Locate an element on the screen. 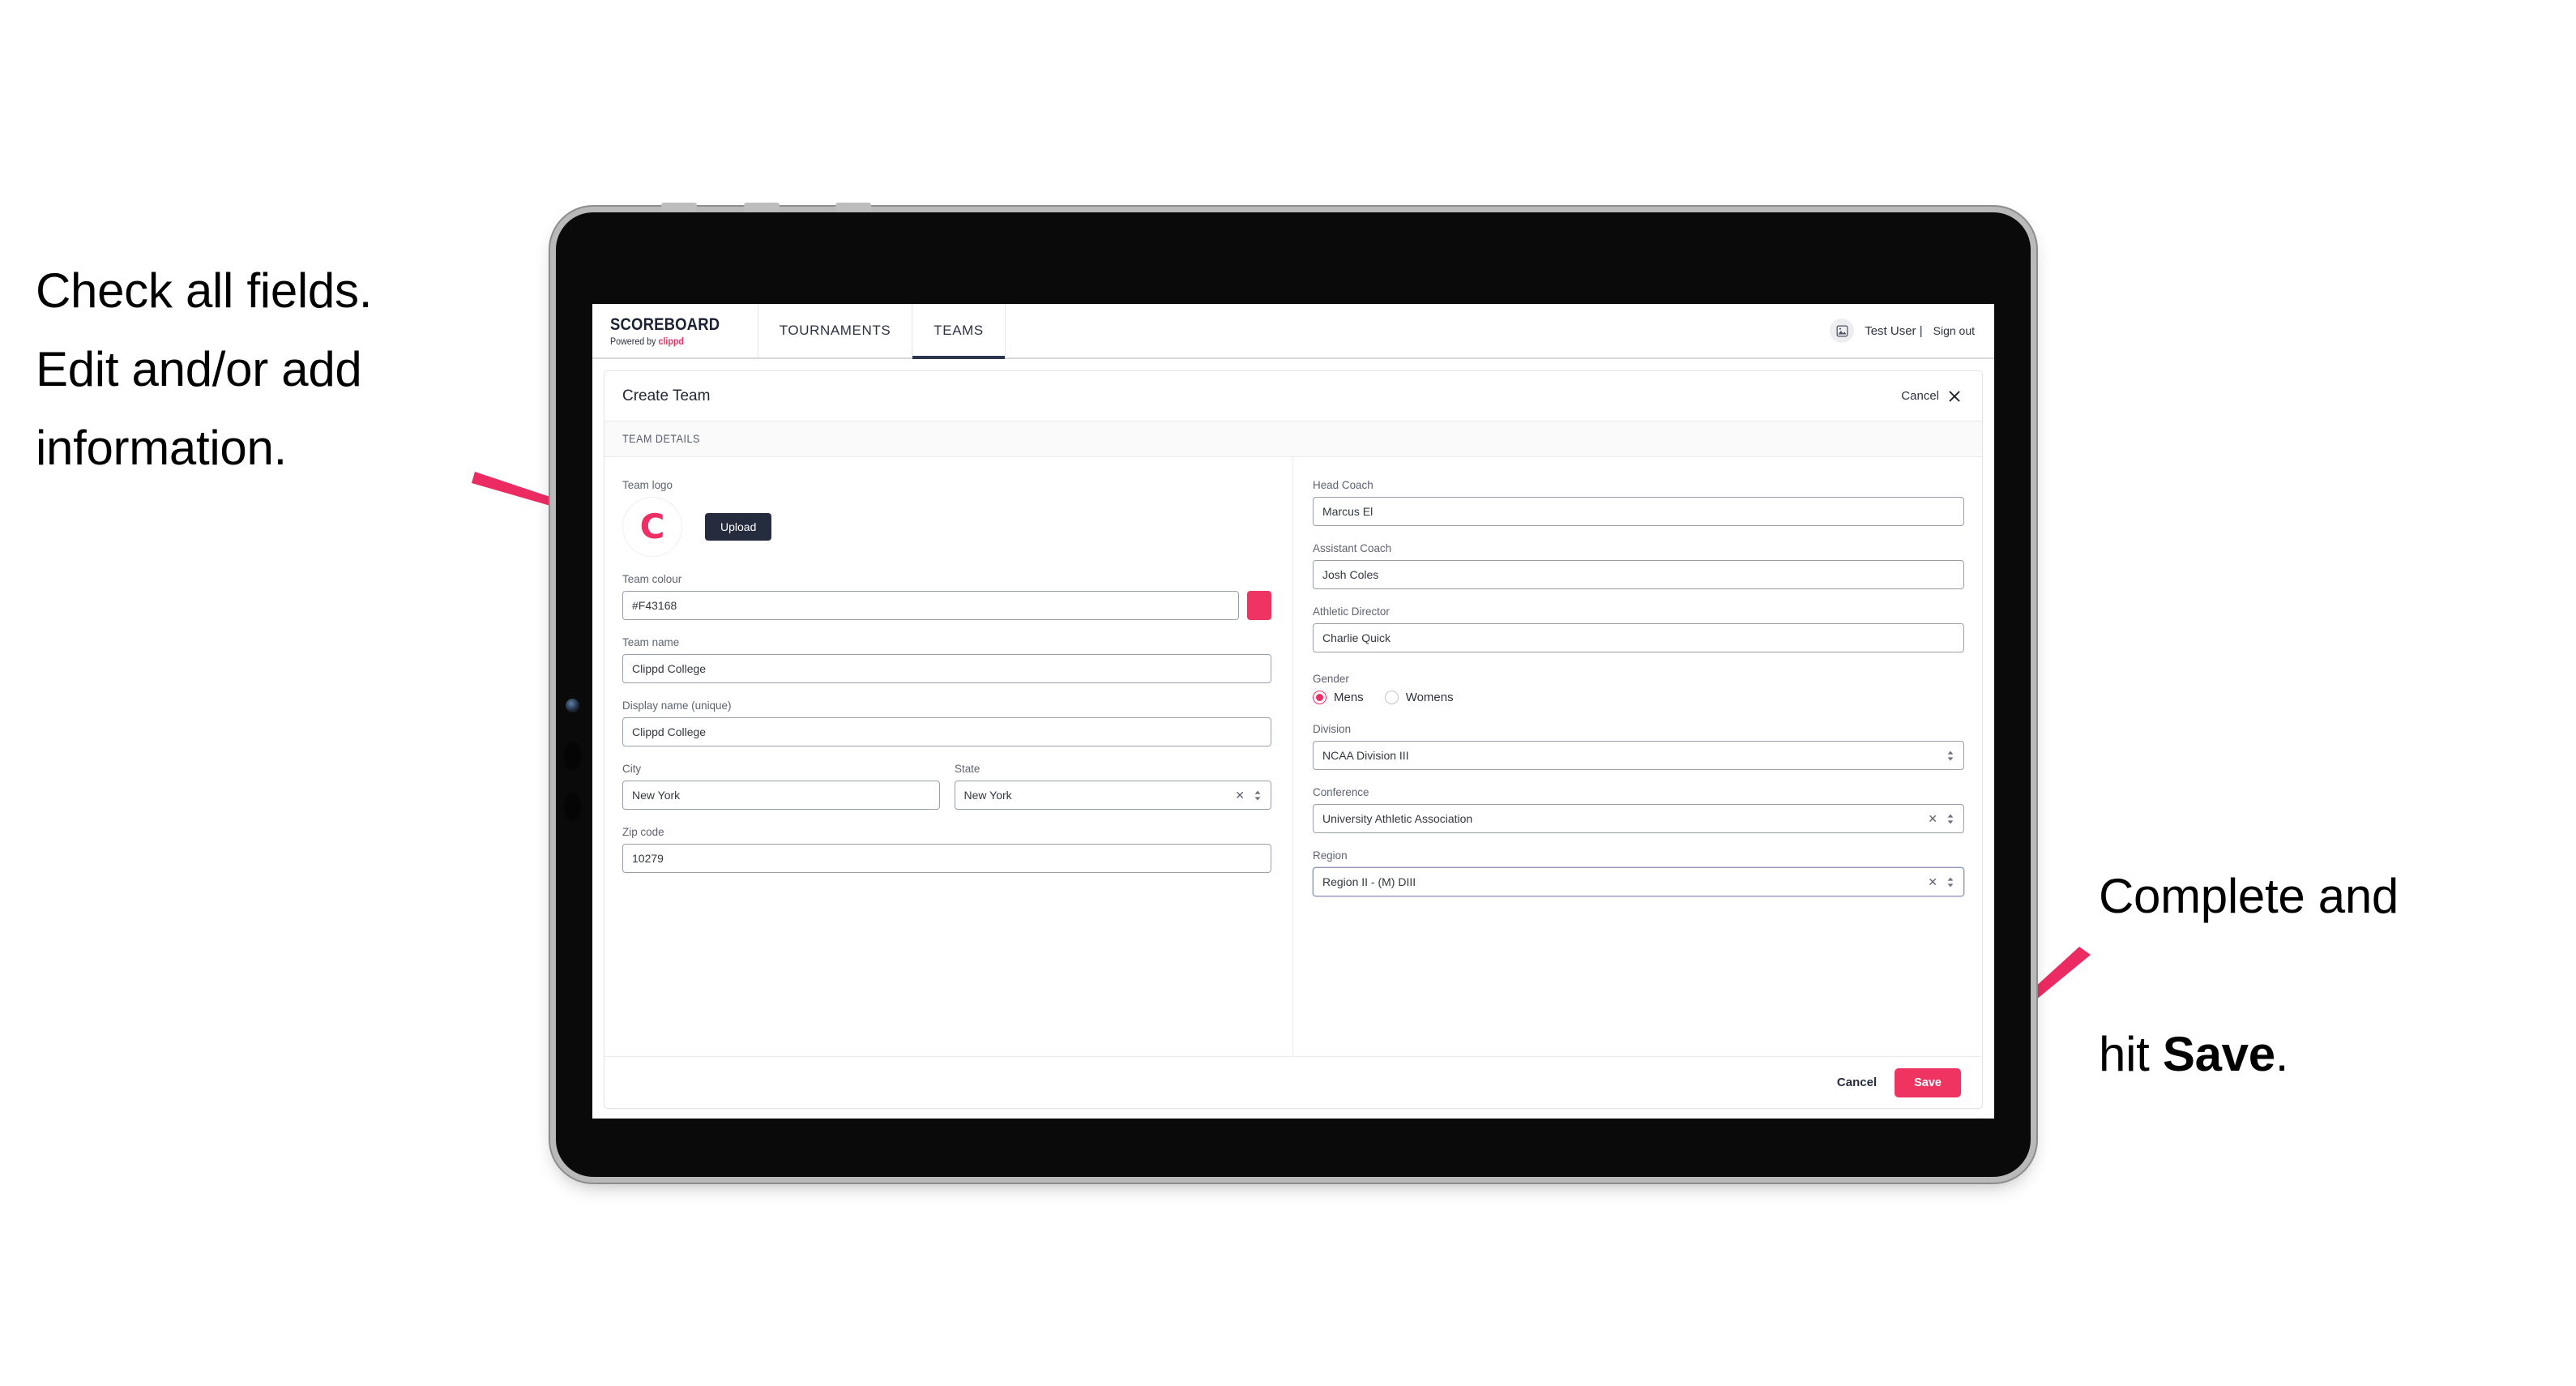 Image resolution: width=2576 pixels, height=1386 pixels. region-select-icons: ✕ is located at coordinates (1941, 882).